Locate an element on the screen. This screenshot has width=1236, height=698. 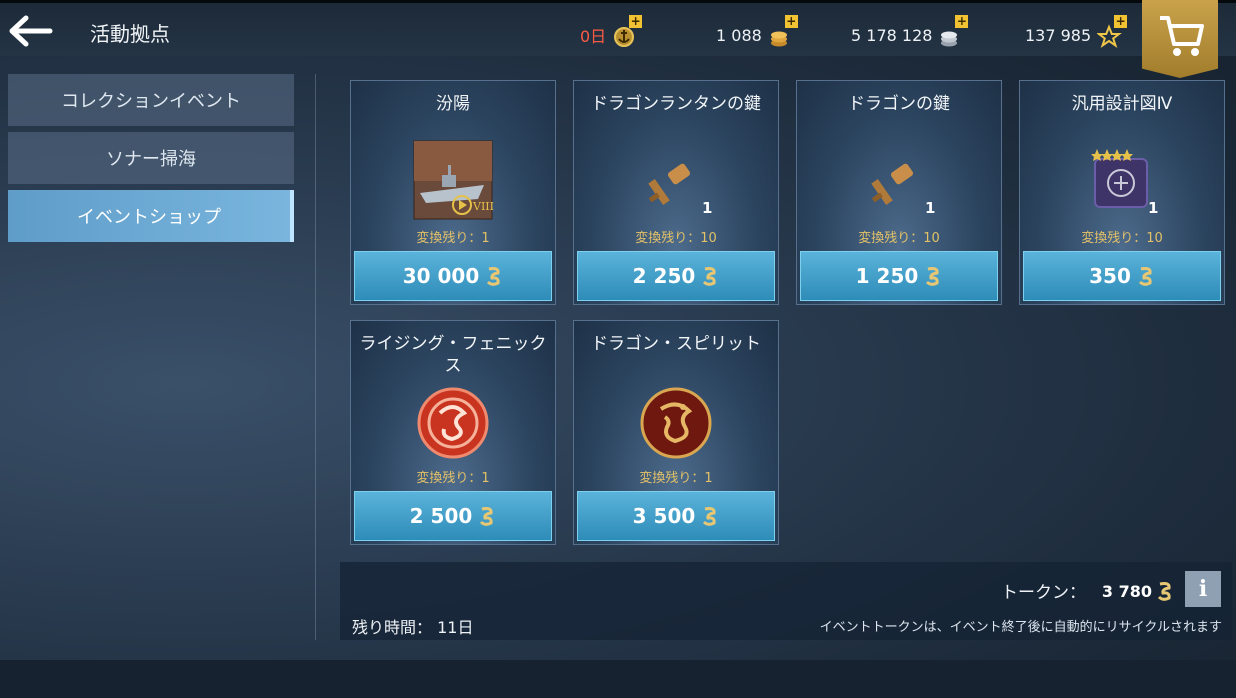
price-value: 2 250 is located at coordinates (664, 276).